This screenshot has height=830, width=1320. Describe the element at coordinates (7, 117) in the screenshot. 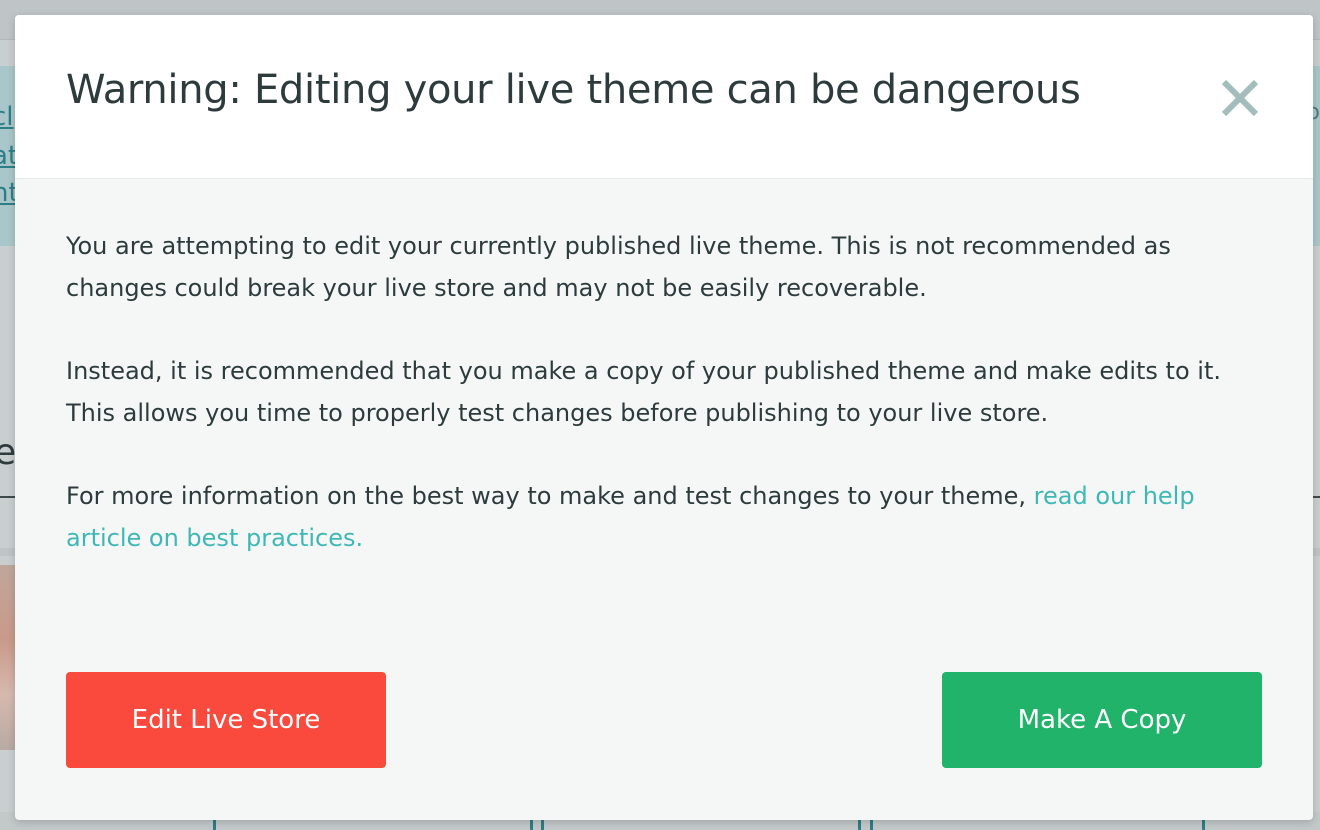

I see `background-banner-link: cl` at that location.